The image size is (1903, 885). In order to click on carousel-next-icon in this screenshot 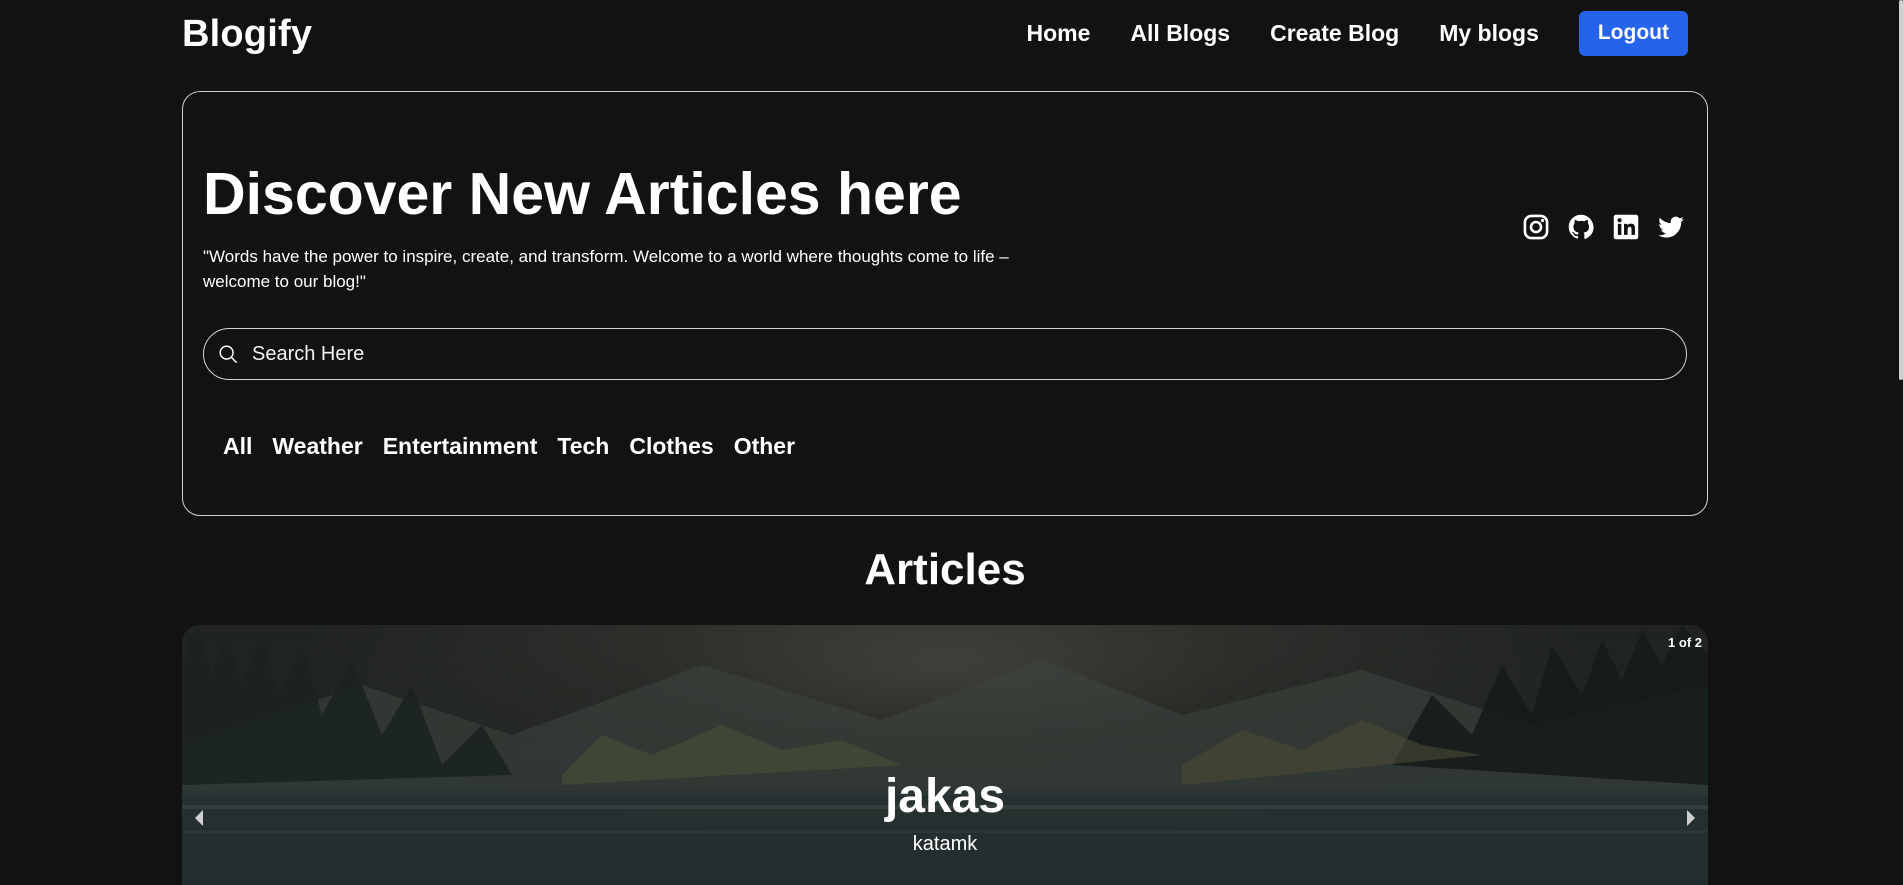, I will do `click(1691, 818)`.